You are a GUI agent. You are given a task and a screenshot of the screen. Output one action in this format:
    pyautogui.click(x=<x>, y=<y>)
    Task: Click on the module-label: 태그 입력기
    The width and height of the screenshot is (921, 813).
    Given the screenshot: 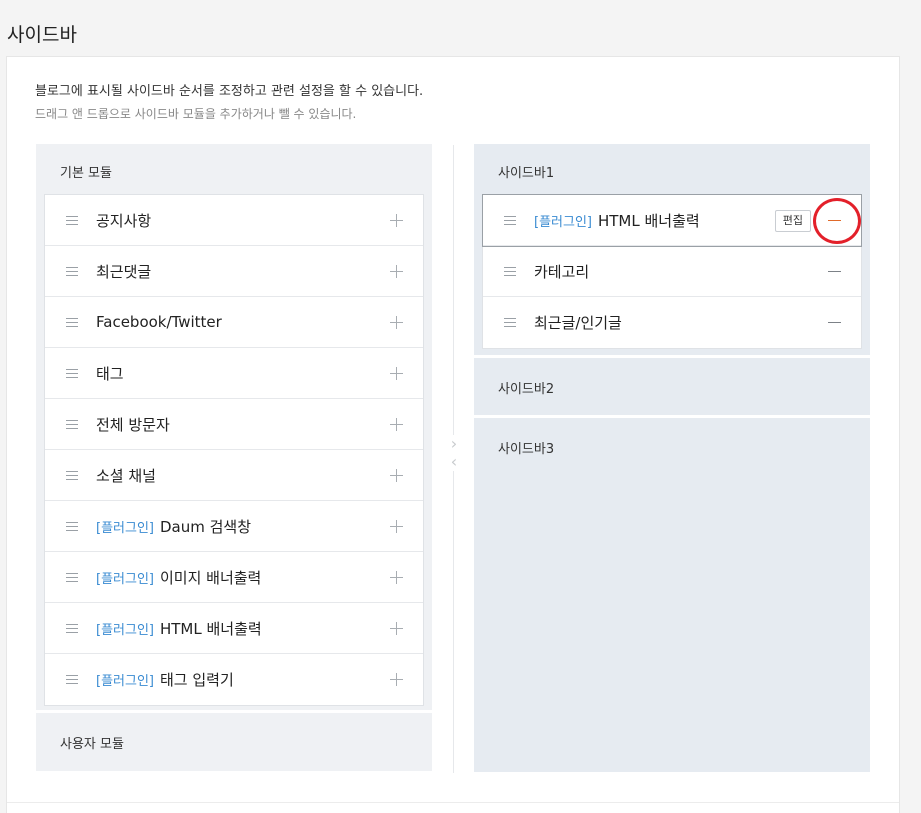 What is the action you would take?
    pyautogui.click(x=196, y=680)
    